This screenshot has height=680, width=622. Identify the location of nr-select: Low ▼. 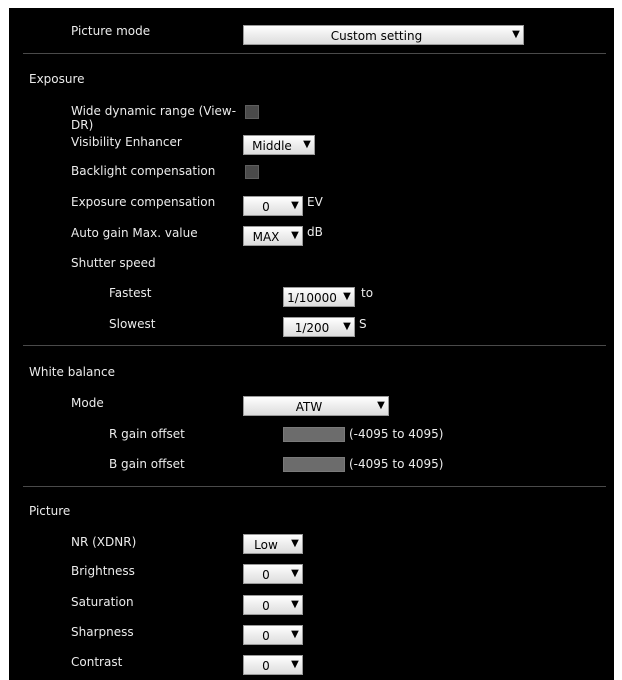
(273, 544).